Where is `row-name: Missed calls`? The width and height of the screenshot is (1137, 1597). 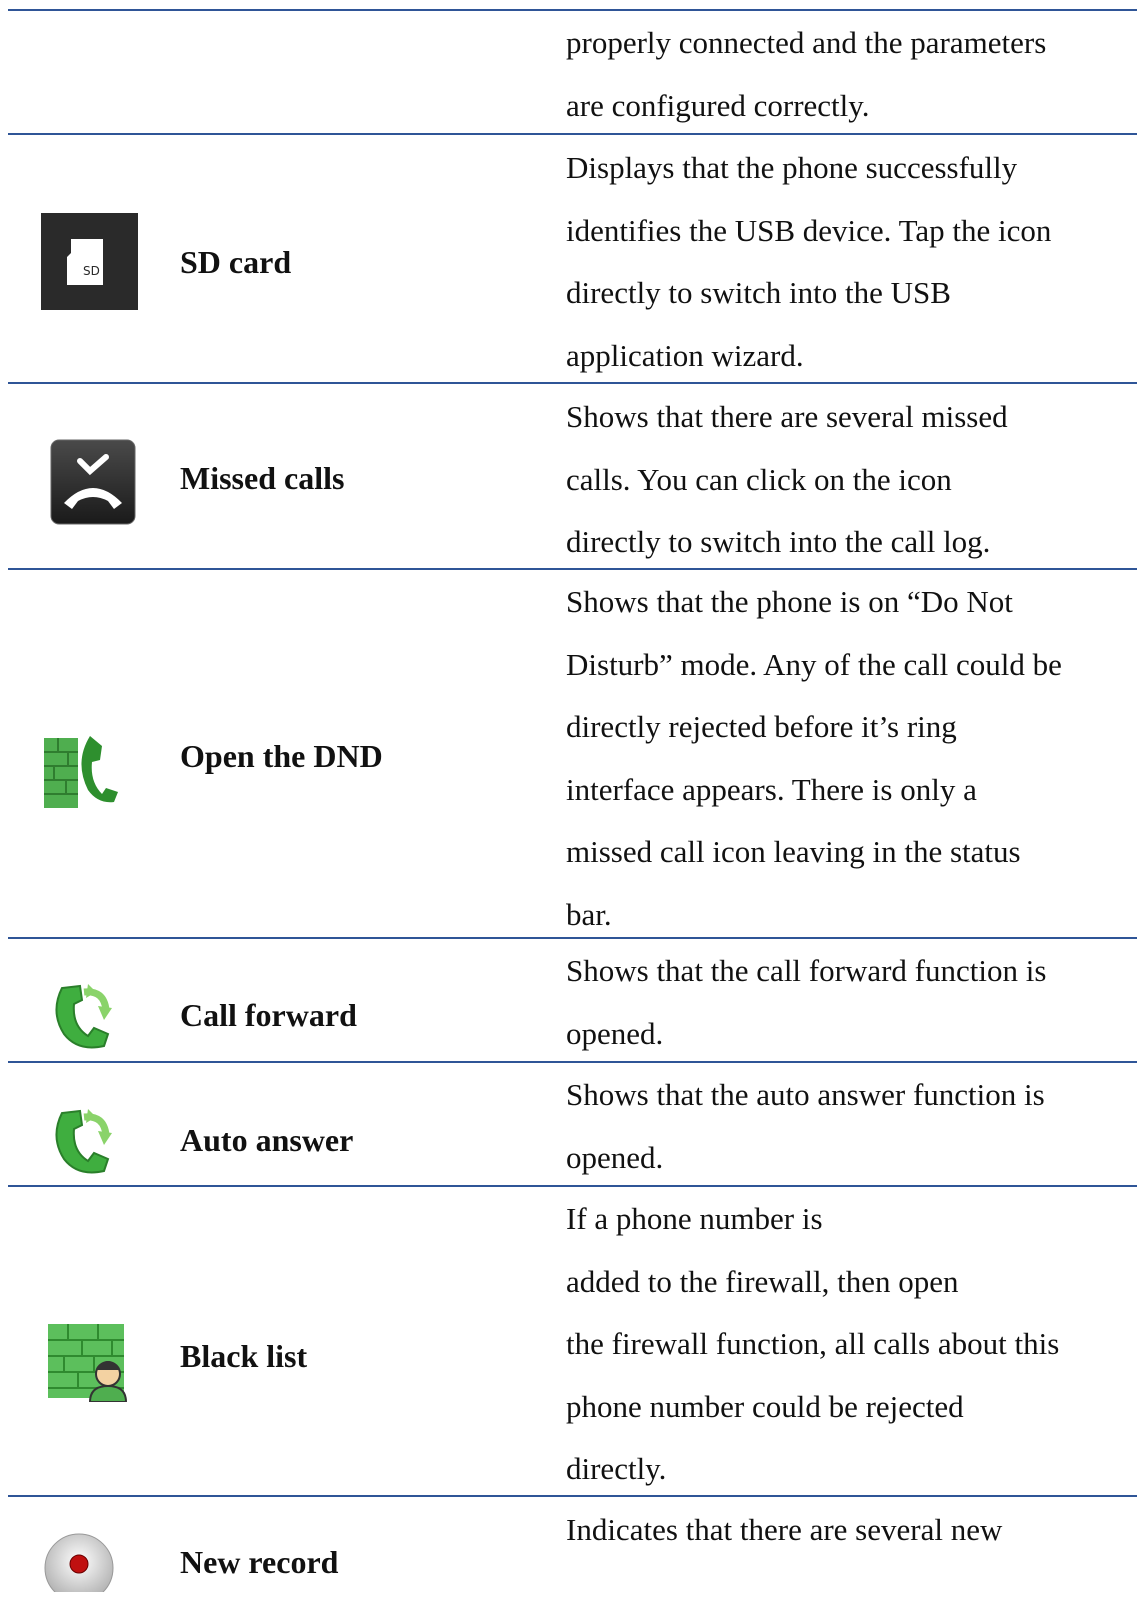 row-name: Missed calls is located at coordinates (262, 478).